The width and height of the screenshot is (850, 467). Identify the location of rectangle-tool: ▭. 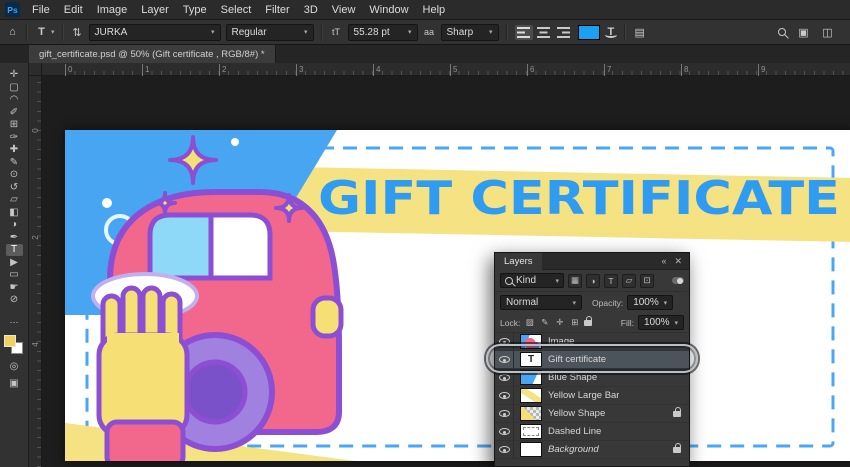
(14, 275).